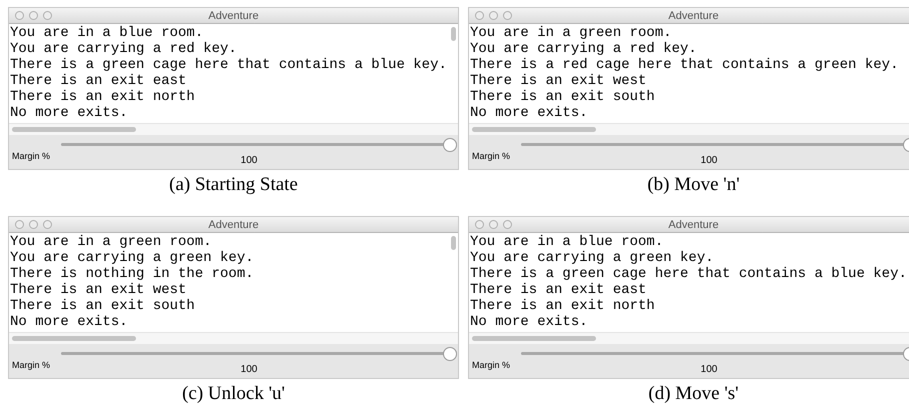 This screenshot has height=418, width=909. What do you see at coordinates (233, 185) in the screenshot?
I see `figure-caption: (a) Starting State` at bounding box center [233, 185].